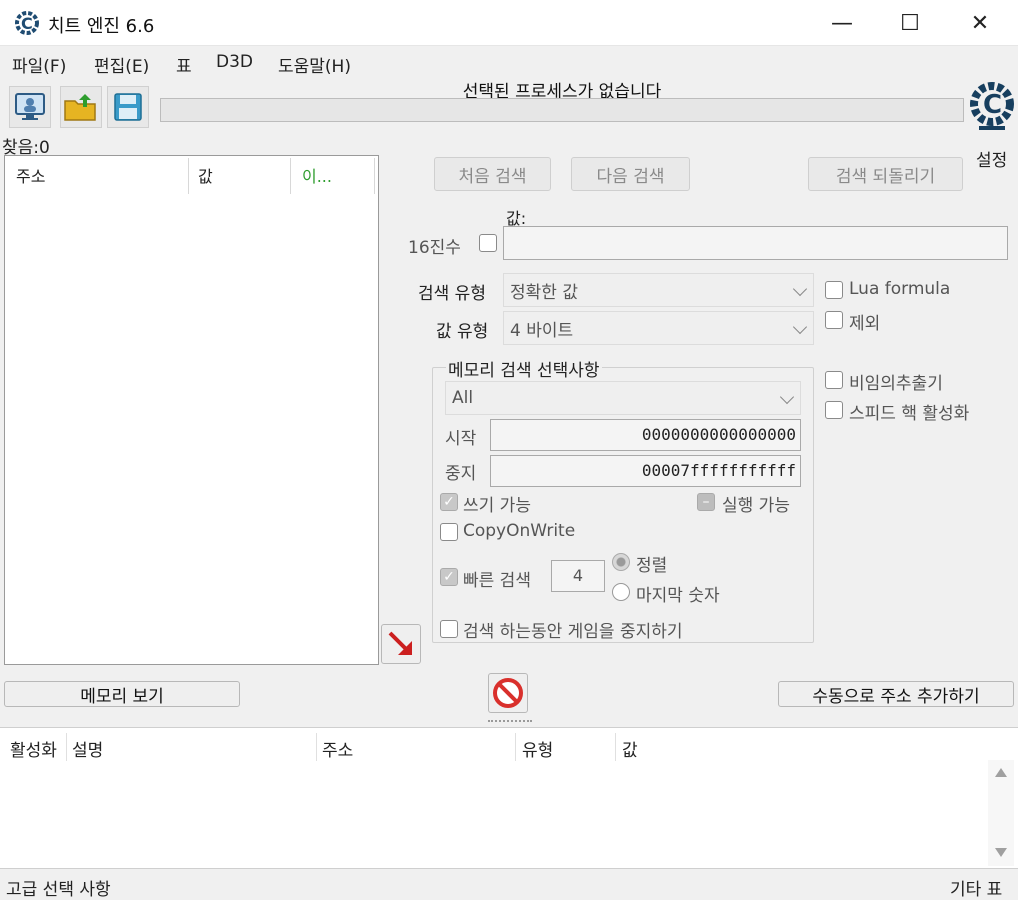  What do you see at coordinates (449, 502) in the screenshot?
I see `writable-checkbox: ✓` at bounding box center [449, 502].